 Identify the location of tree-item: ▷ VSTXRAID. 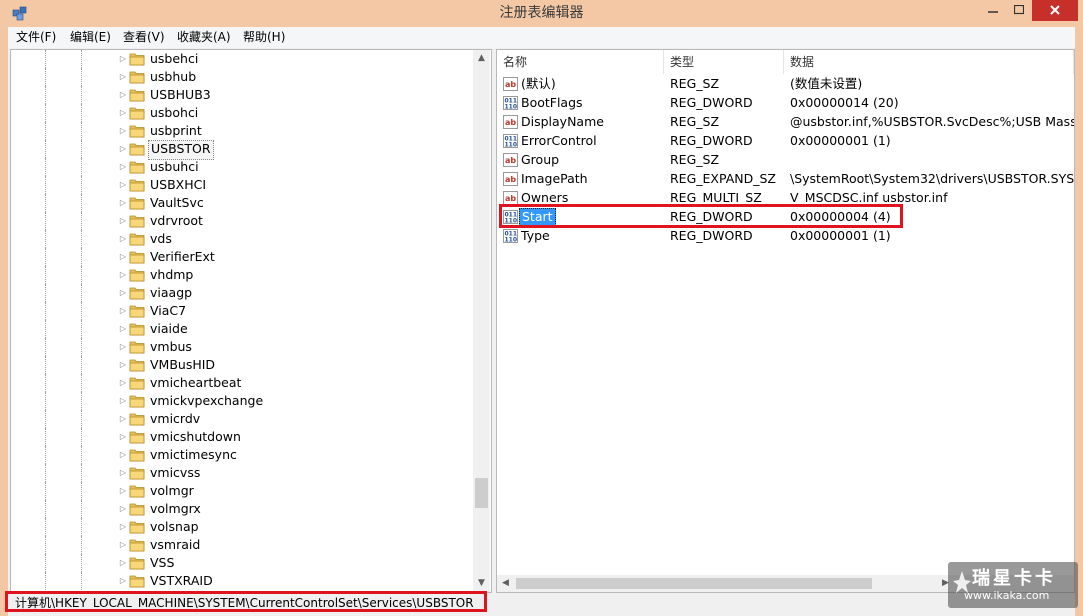
(241, 581).